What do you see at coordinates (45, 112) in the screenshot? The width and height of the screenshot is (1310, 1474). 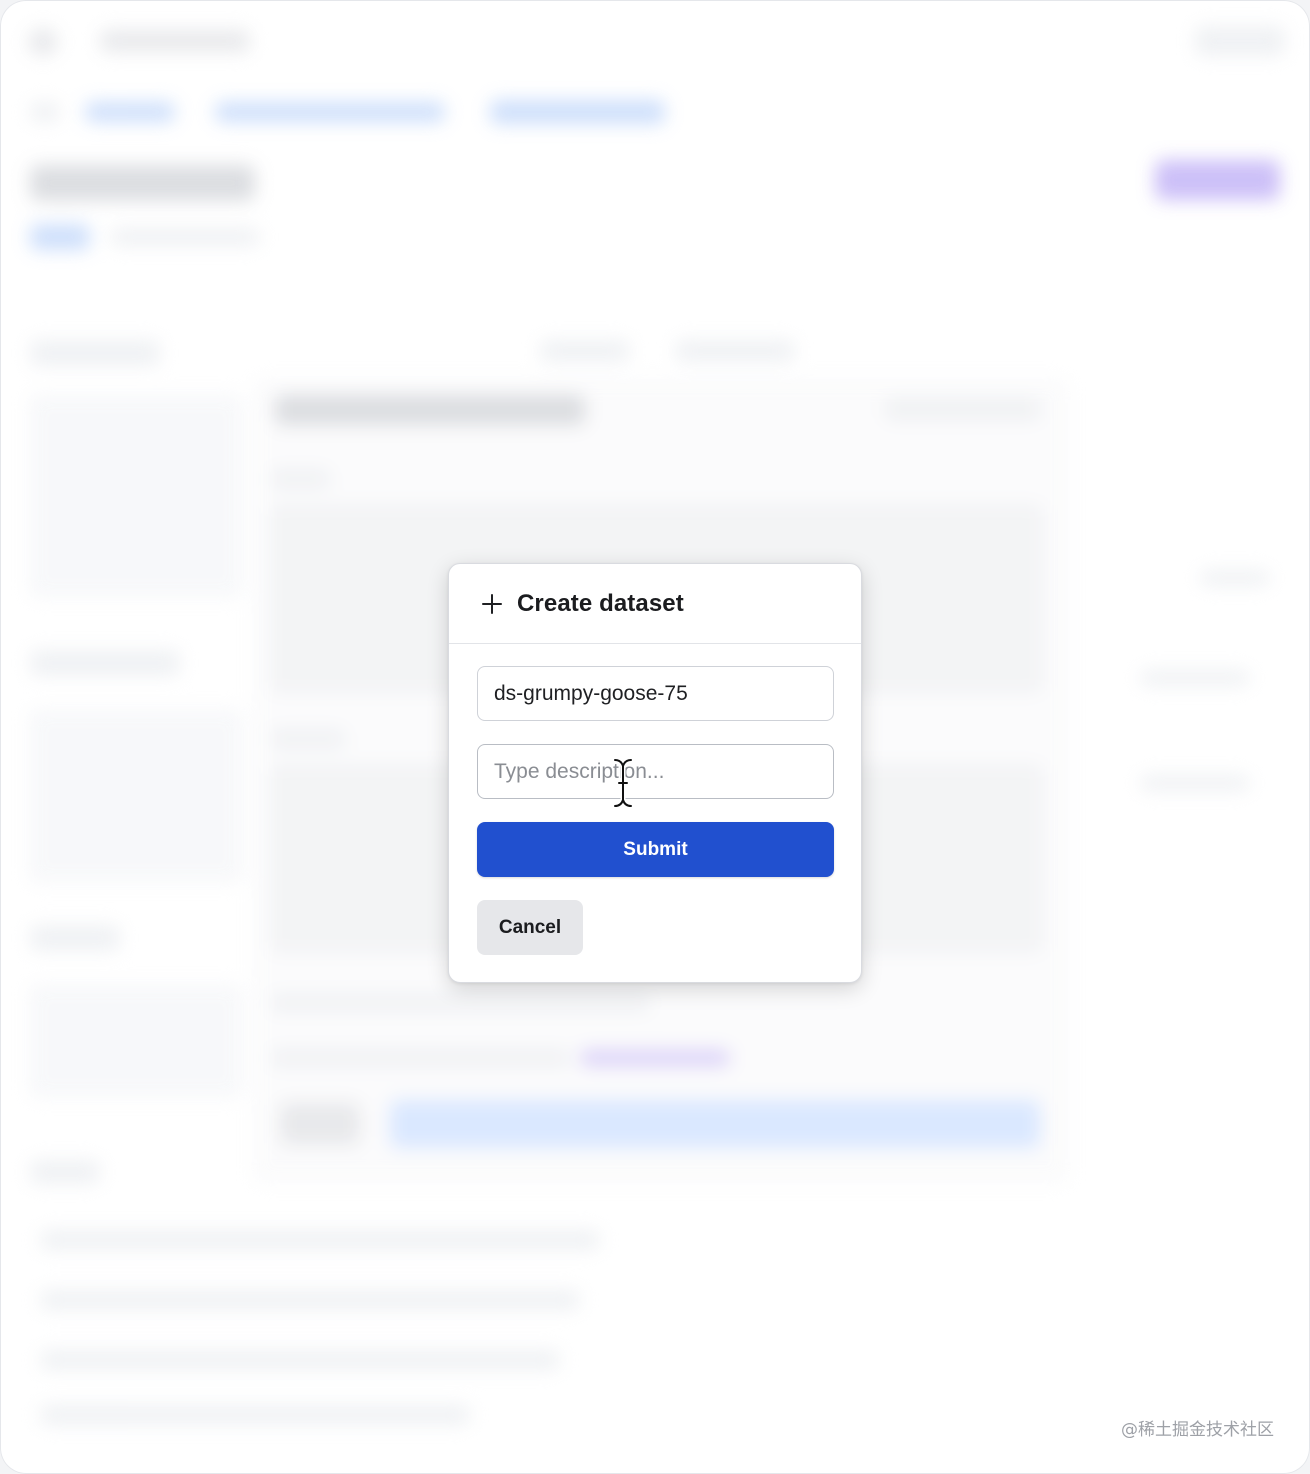 I see `breadcrumb-home` at bounding box center [45, 112].